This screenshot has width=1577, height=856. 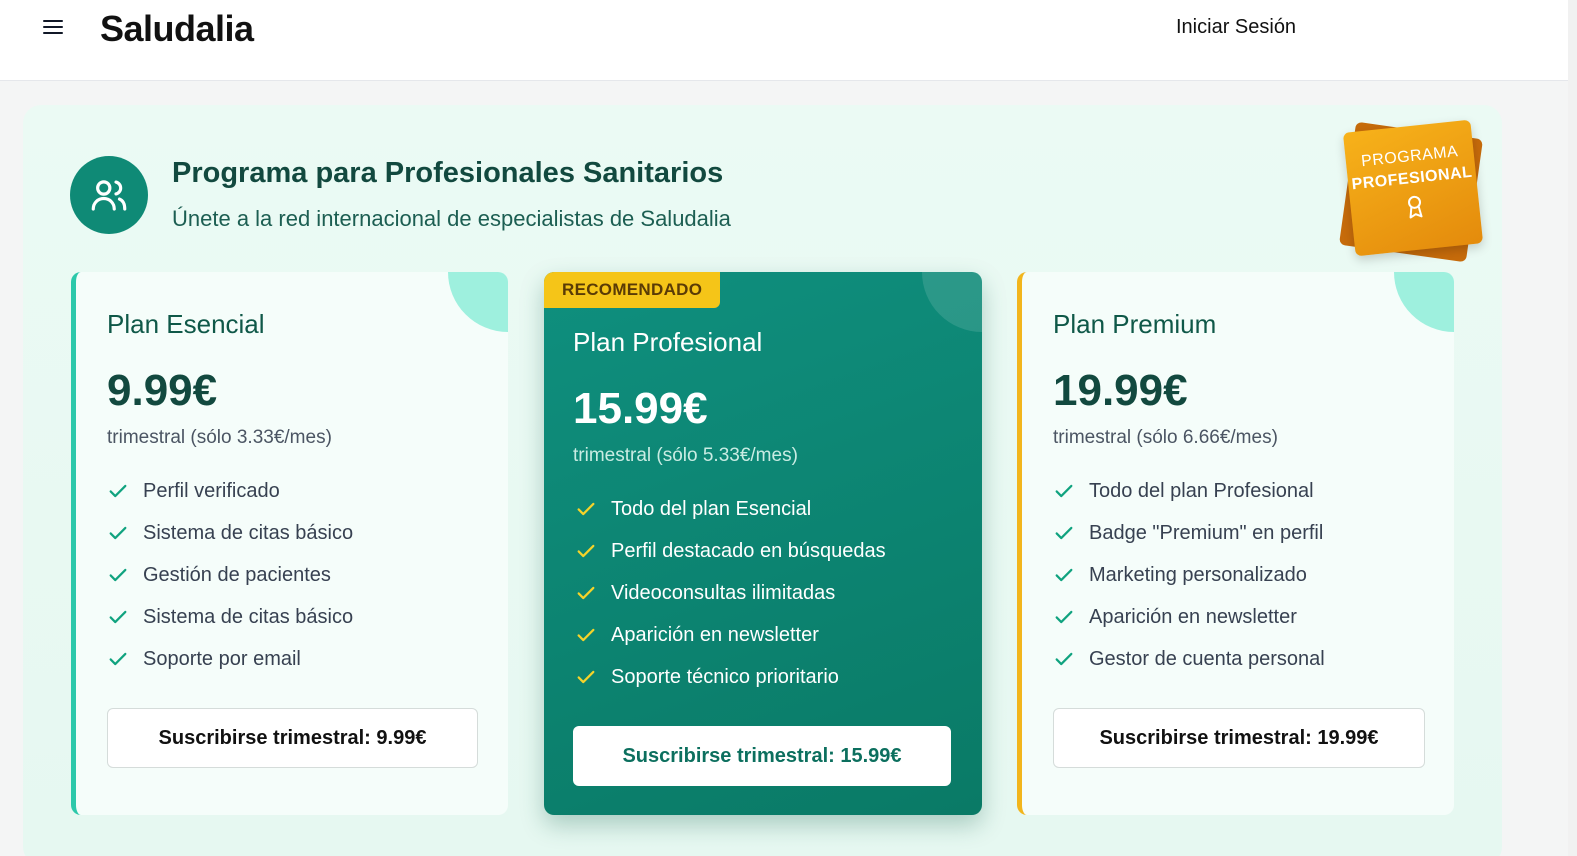 What do you see at coordinates (640, 408) in the screenshot?
I see `plan-price: 15.99€` at bounding box center [640, 408].